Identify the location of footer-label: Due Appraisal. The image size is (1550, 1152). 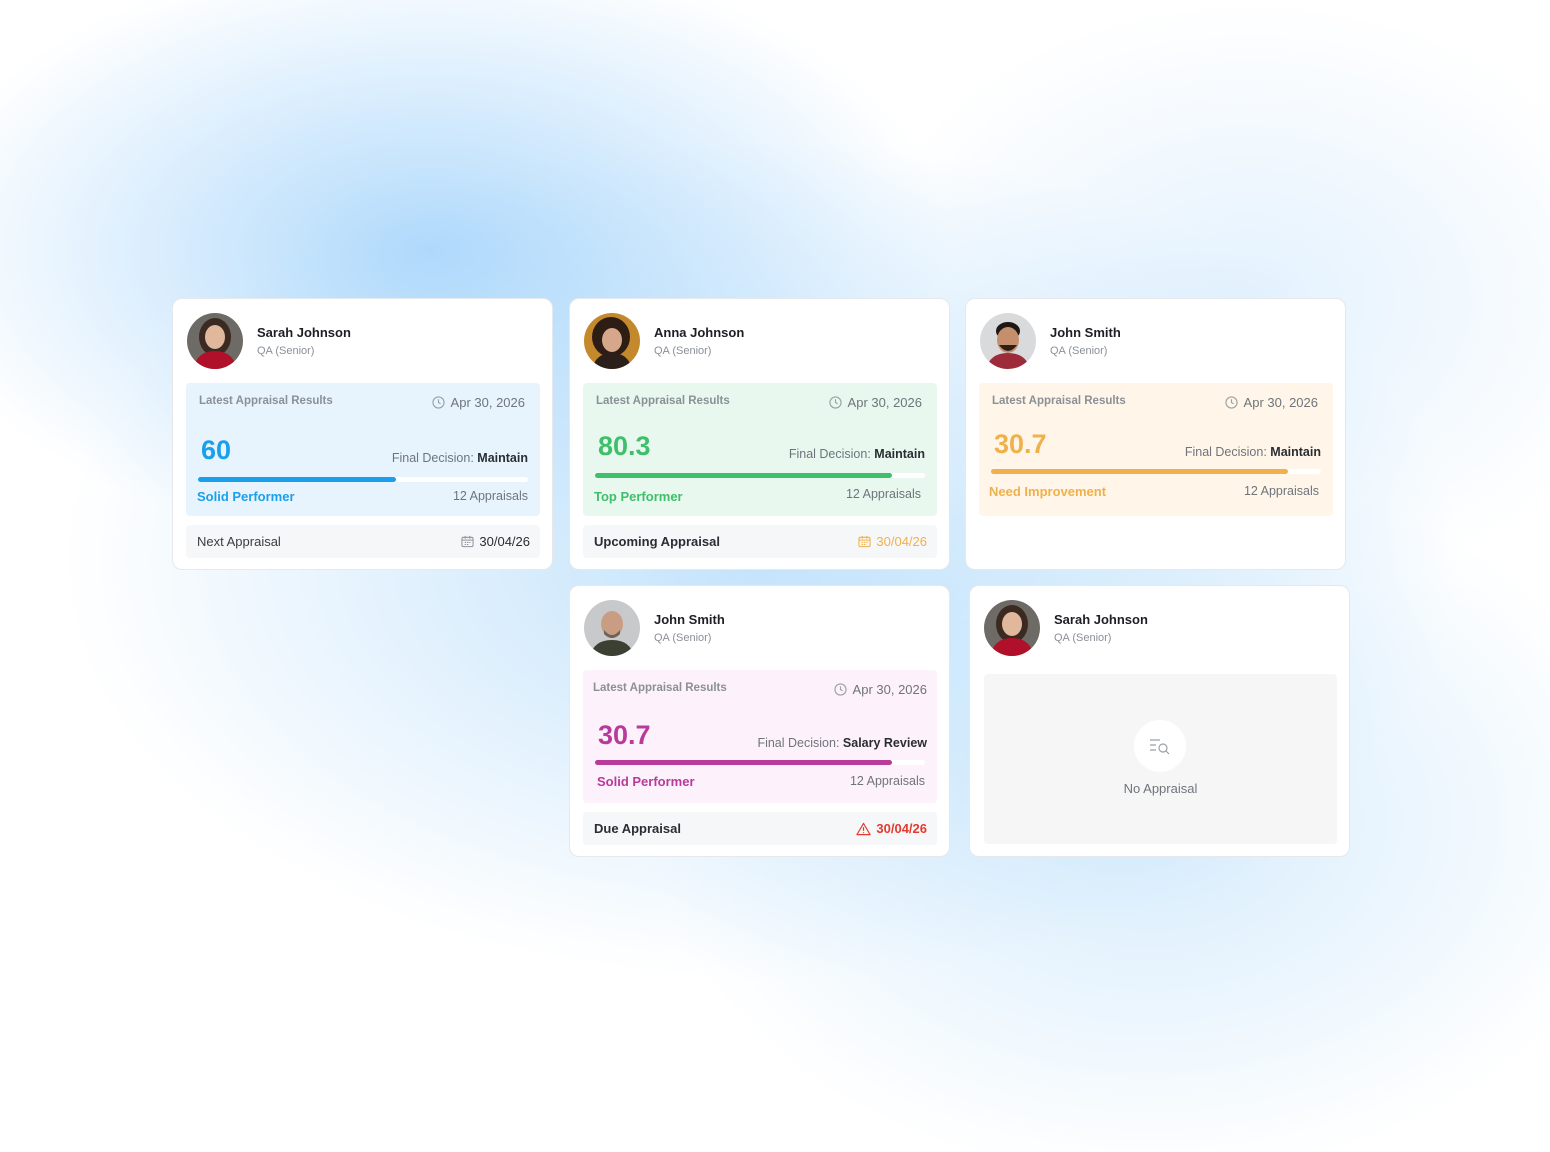
(637, 828).